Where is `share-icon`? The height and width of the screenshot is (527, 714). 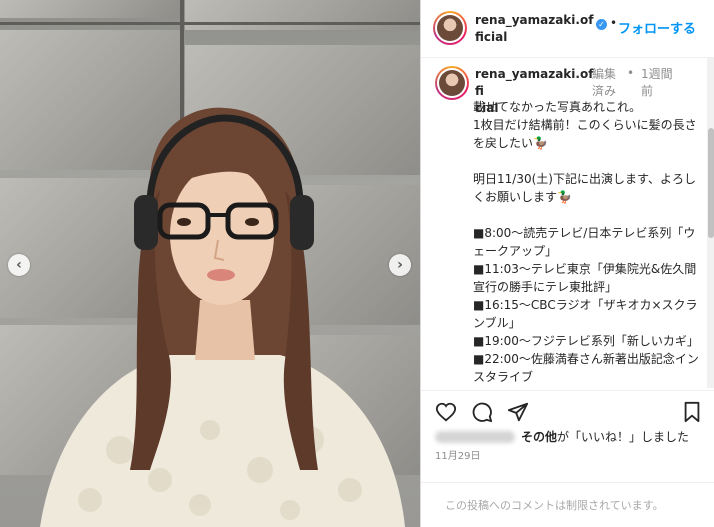 share-icon is located at coordinates (518, 412).